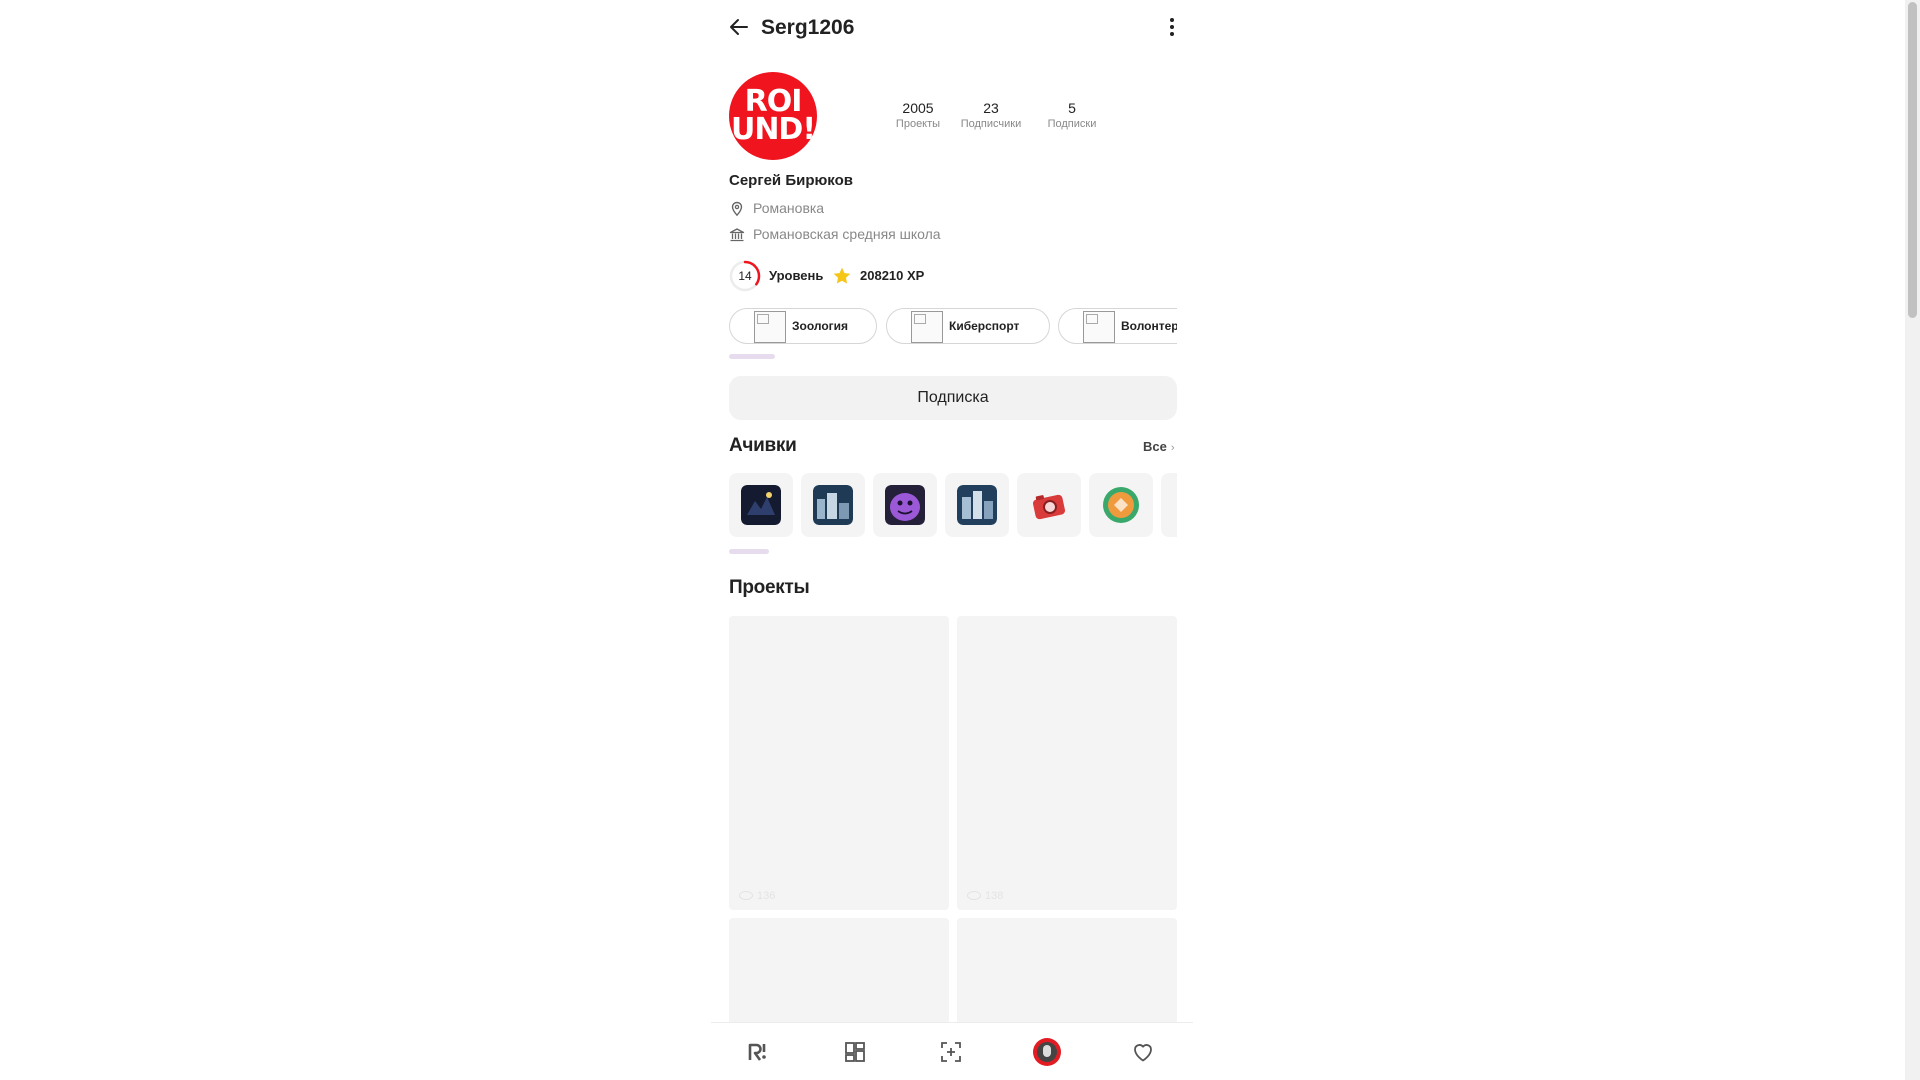  What do you see at coordinates (773, 129) in the screenshot?
I see `avatar-logo-line-2: UND!` at bounding box center [773, 129].